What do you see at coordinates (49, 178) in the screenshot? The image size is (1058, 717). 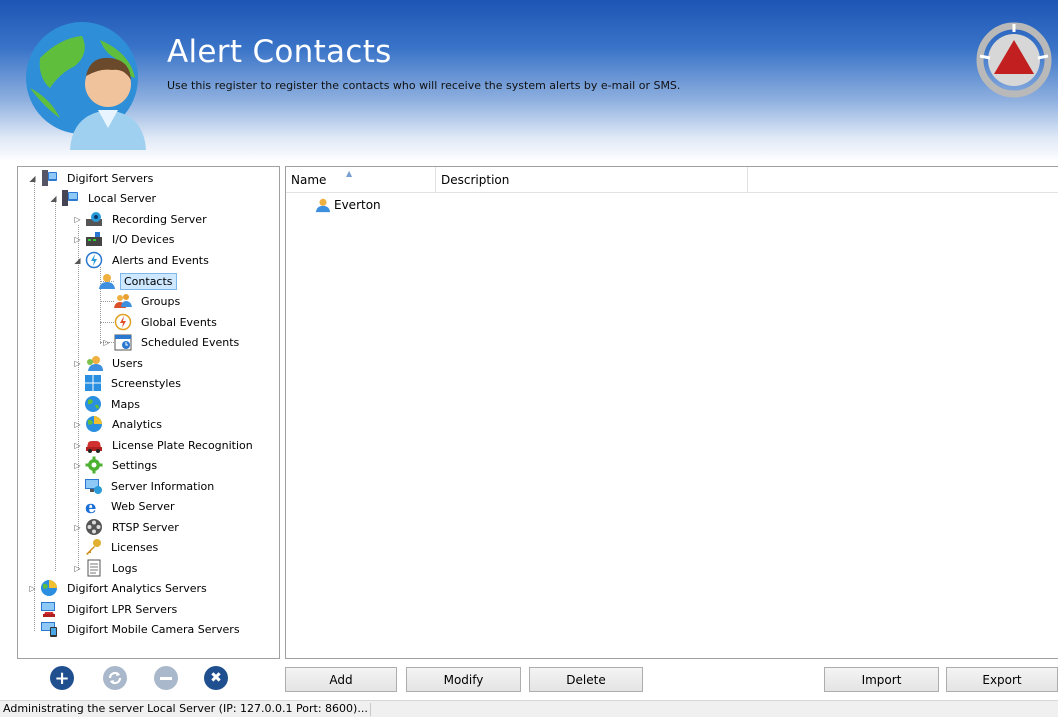 I see `server-cluster-icon` at bounding box center [49, 178].